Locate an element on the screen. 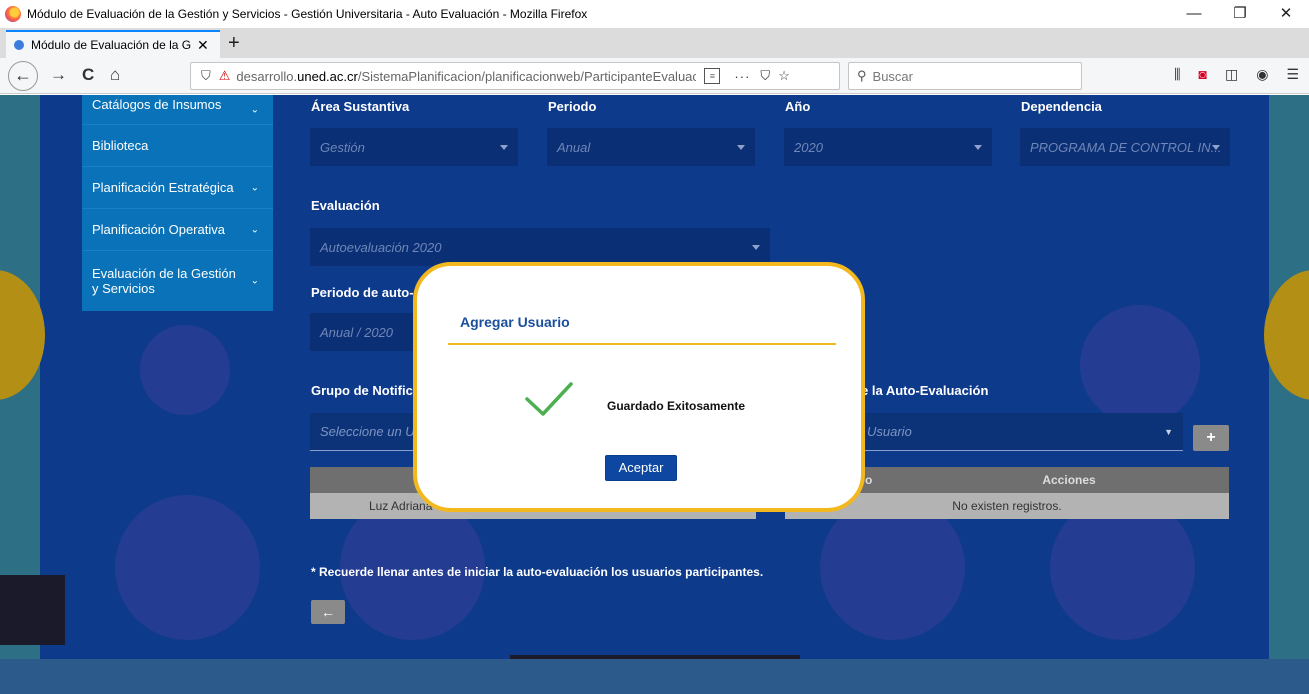 Image resolution: width=1309 pixels, height=694 pixels. search-bar: ⚲ Buscar is located at coordinates (965, 76).